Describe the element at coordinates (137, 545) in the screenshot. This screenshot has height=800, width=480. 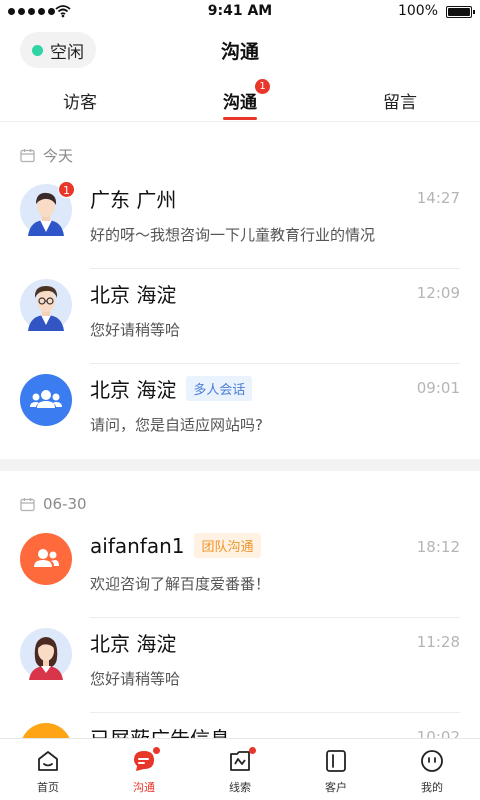
I see `contact-name: aifanfan1` at that location.